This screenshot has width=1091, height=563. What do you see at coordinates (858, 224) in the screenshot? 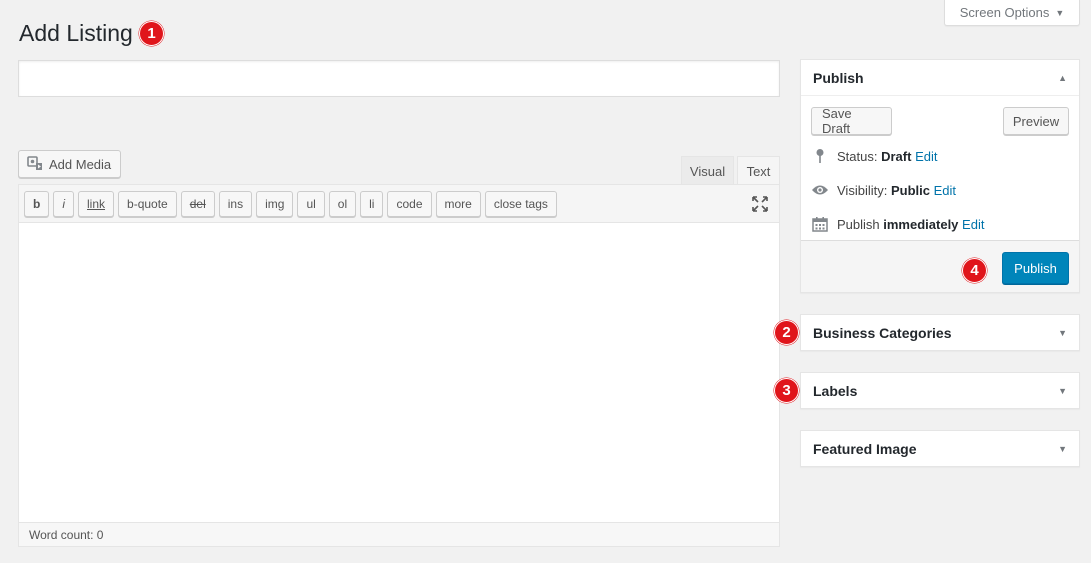
I see `publish-date-label: Publish` at bounding box center [858, 224].